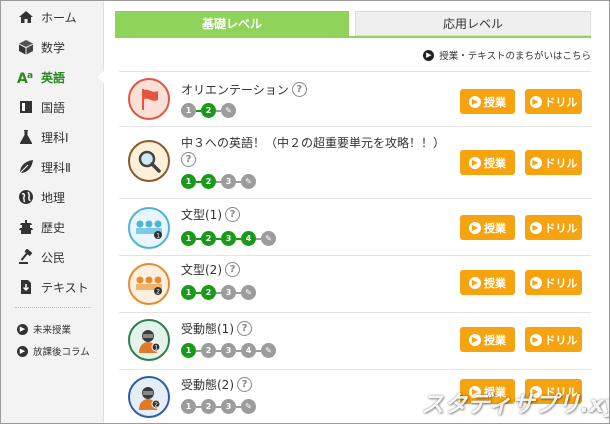 The height and width of the screenshot is (424, 610). I want to click on sidebar-link-after-school-column: ▶ 放課後コラム, so click(52, 351).